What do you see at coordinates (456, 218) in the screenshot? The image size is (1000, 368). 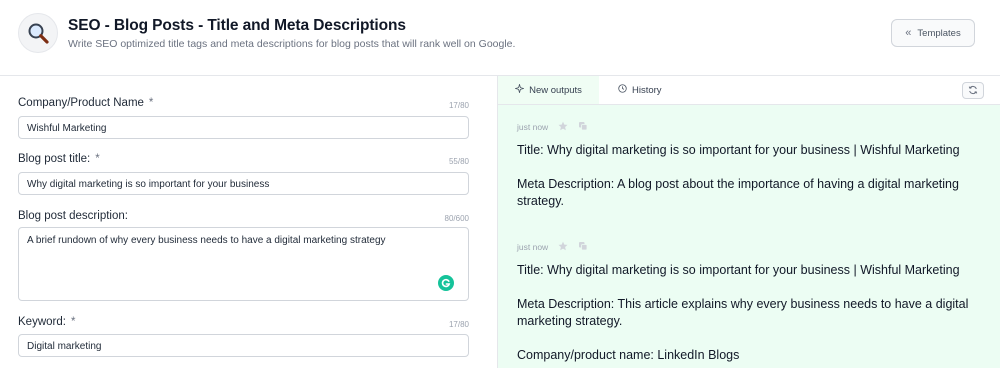 I see `blog-description-char-counter: 80/600` at bounding box center [456, 218].